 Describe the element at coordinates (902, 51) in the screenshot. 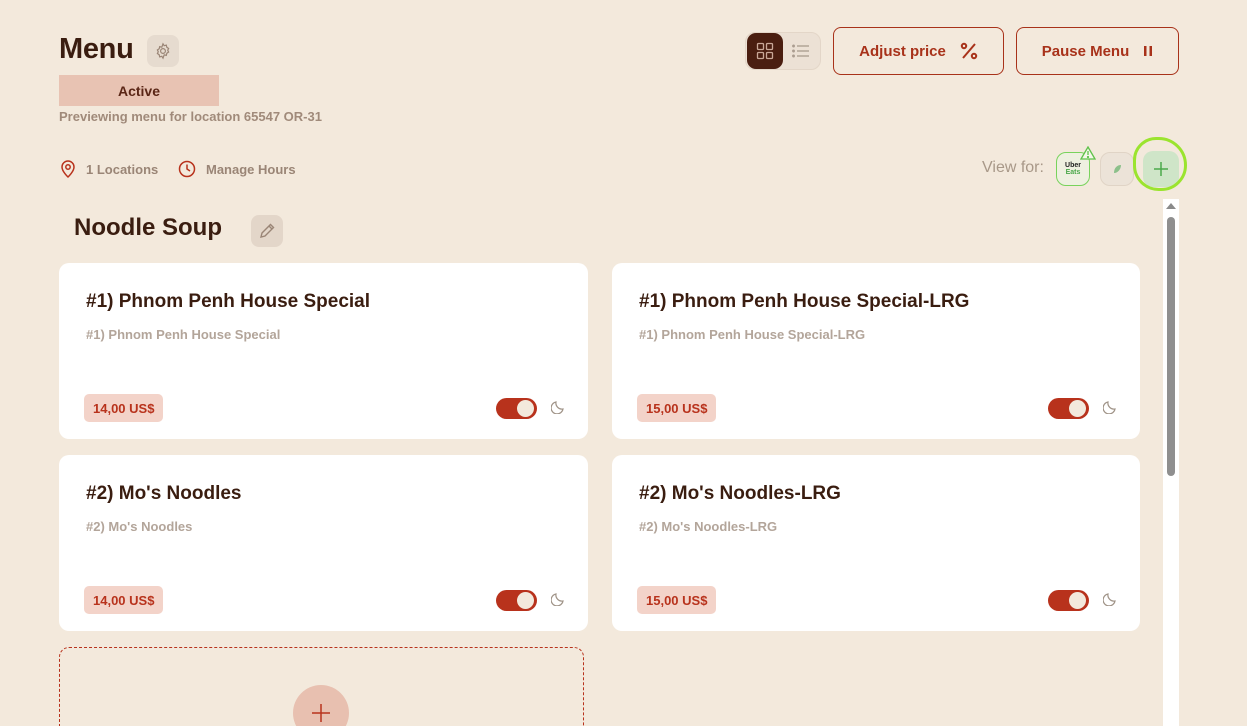

I see `adjust-price-label: Adjust price` at that location.